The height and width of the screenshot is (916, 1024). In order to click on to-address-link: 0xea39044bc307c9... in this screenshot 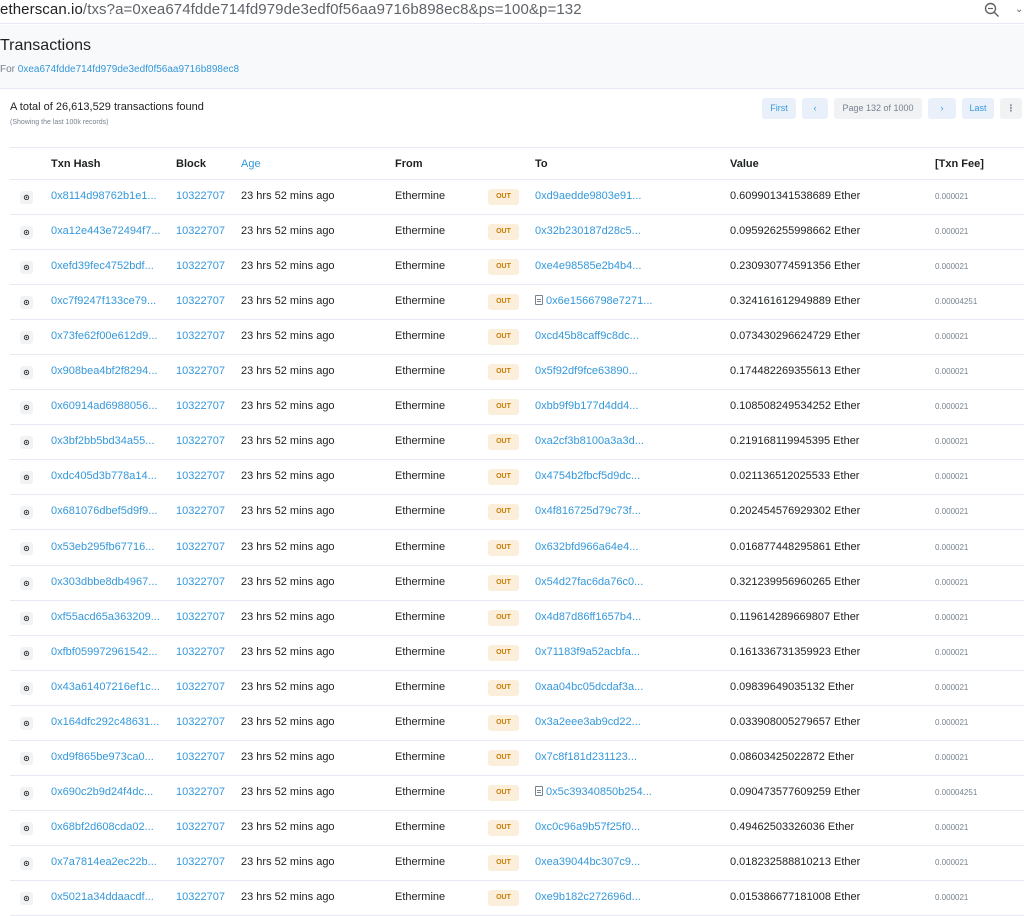, I will do `click(587, 862)`.